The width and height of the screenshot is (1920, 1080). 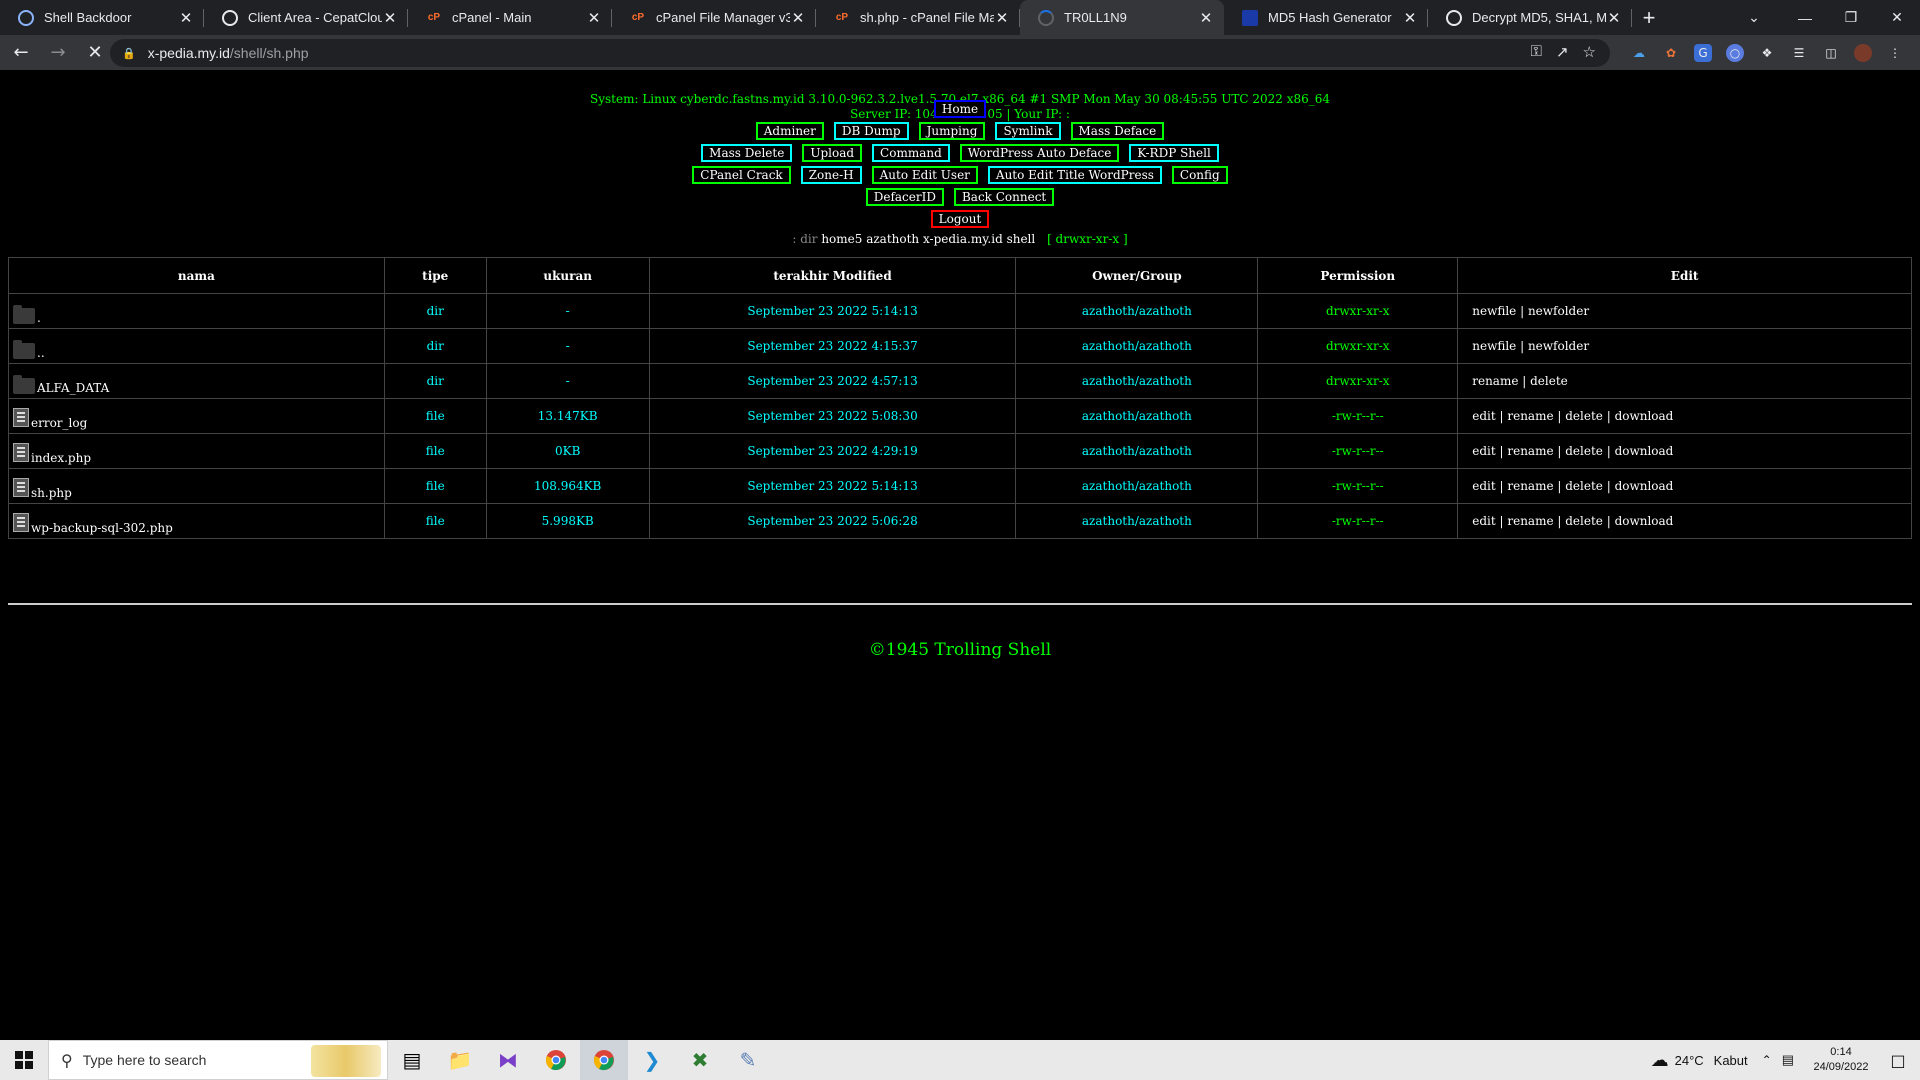 I want to click on network-icon: ▤, so click(x=1788, y=1060).